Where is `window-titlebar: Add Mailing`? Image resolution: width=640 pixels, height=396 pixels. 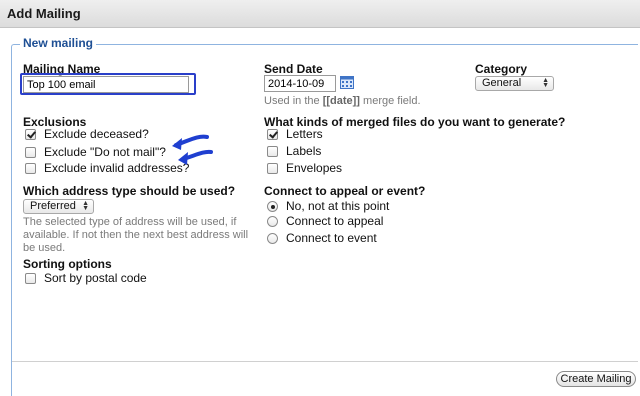 window-titlebar: Add Mailing is located at coordinates (320, 14).